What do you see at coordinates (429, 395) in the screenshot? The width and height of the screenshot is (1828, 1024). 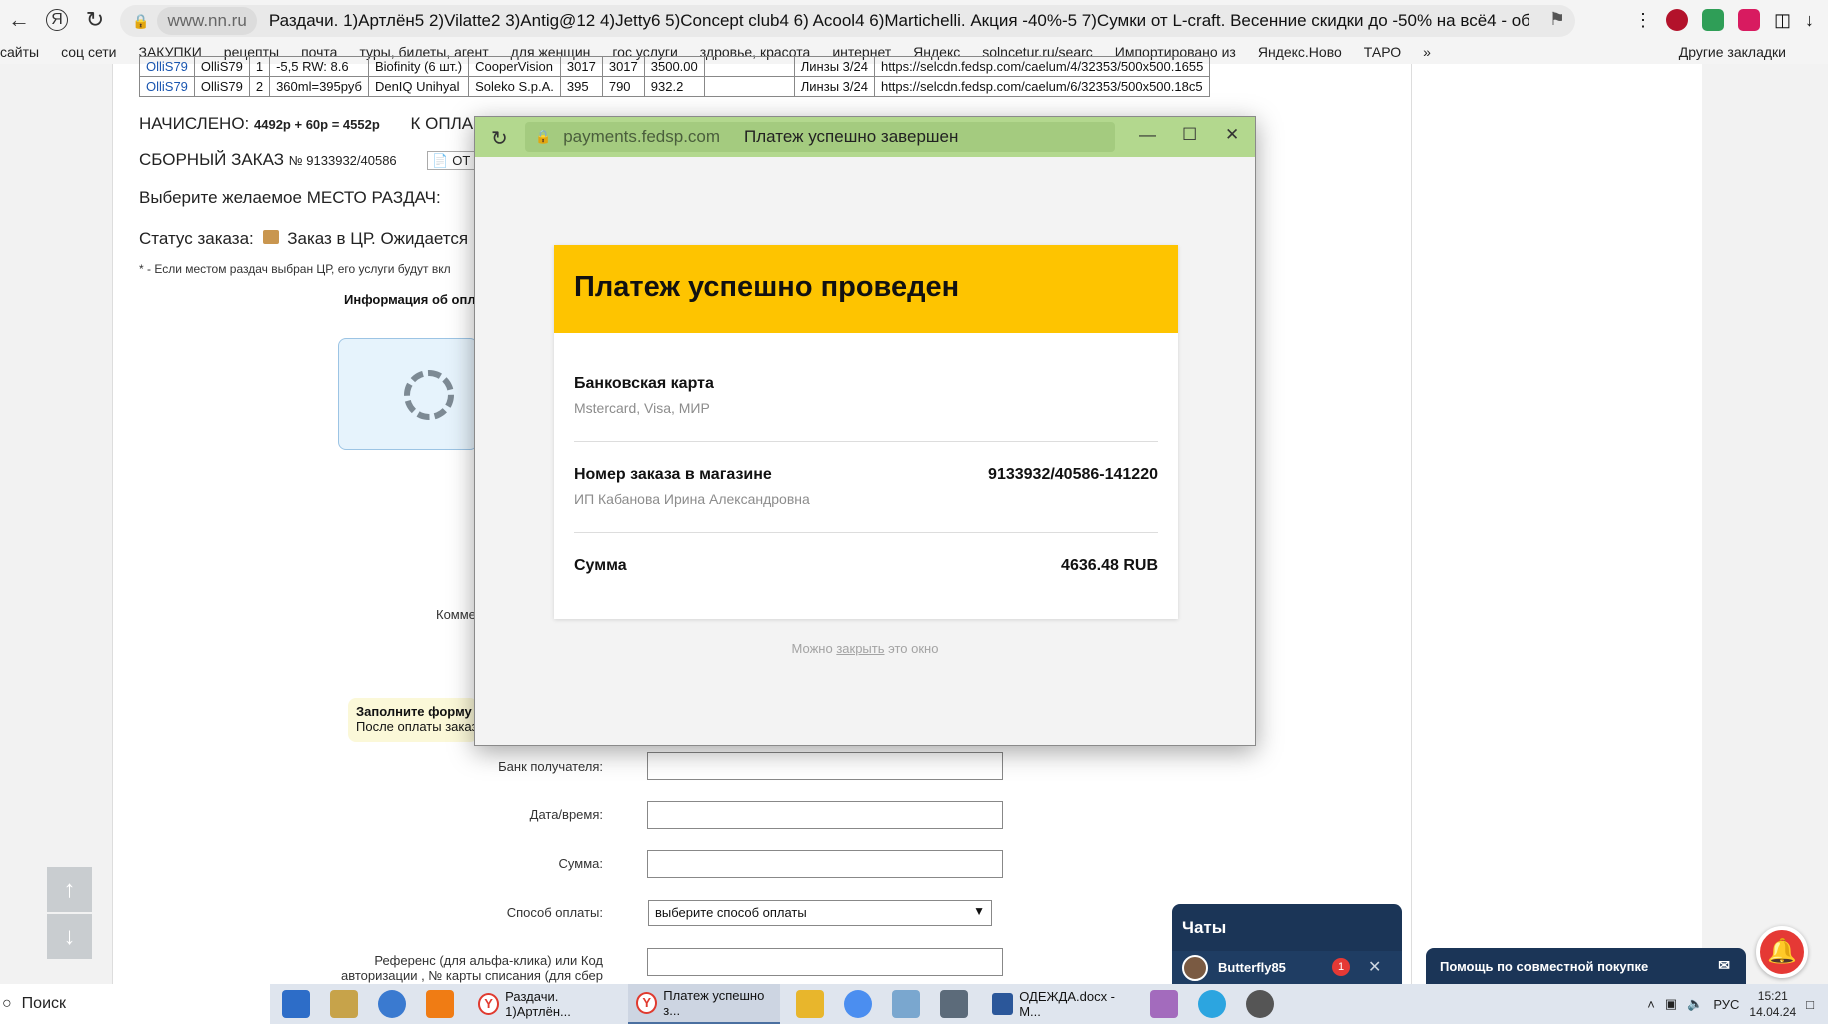 I see `loading-spinner-icon` at bounding box center [429, 395].